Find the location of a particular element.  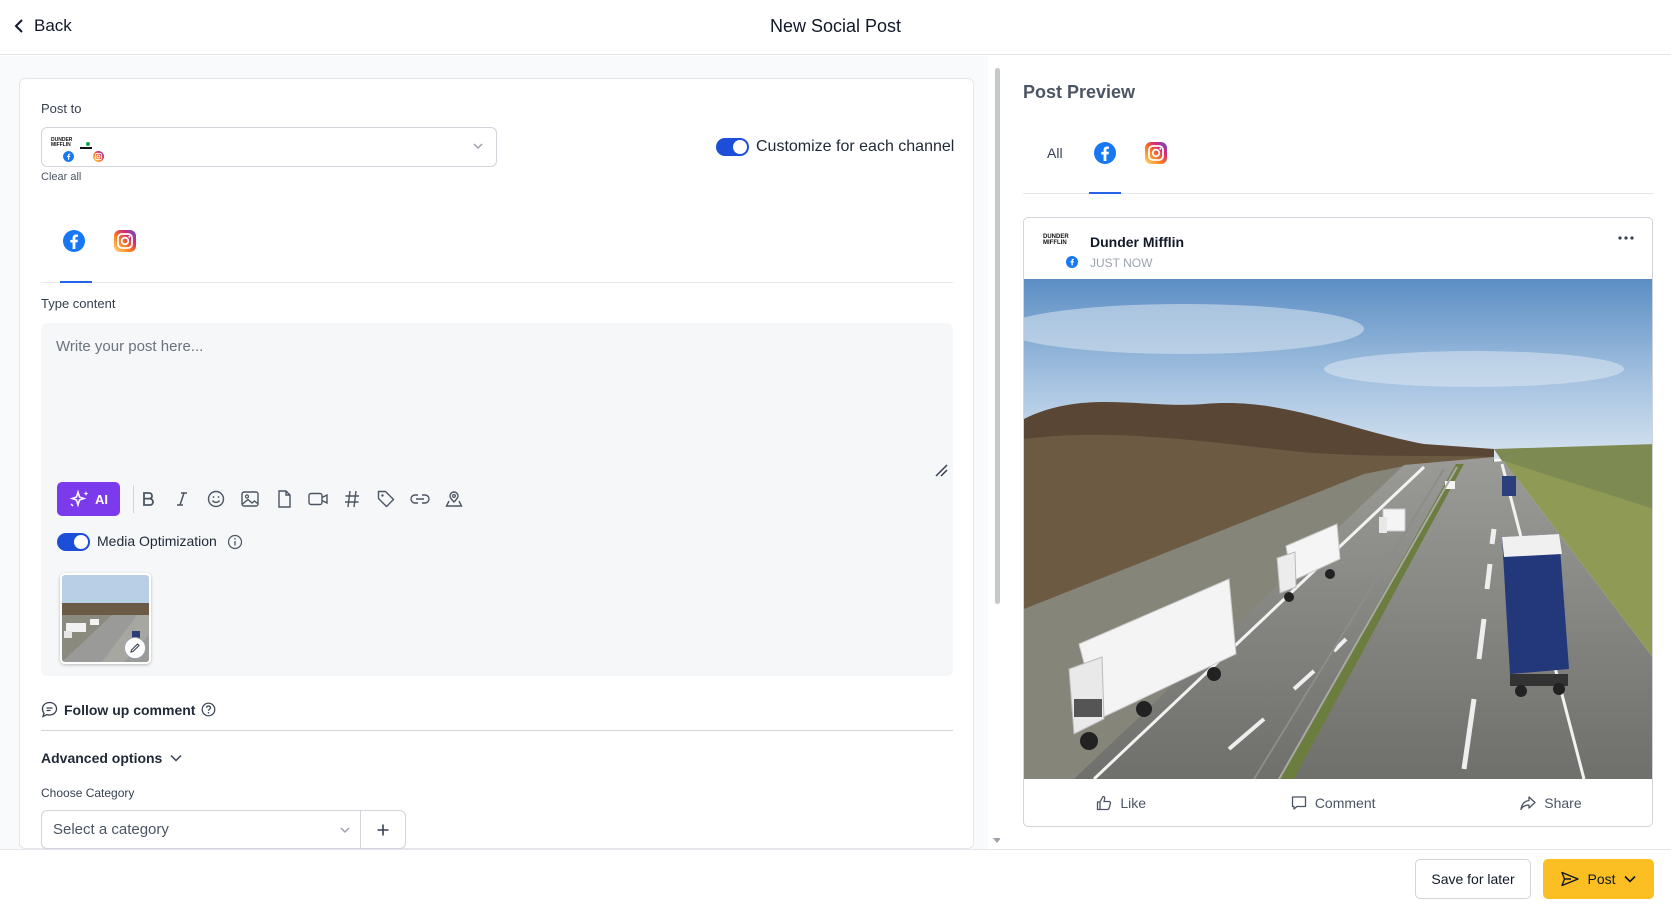

channel-select: DUNDER MIFFLIN is located at coordinates (269, 147).